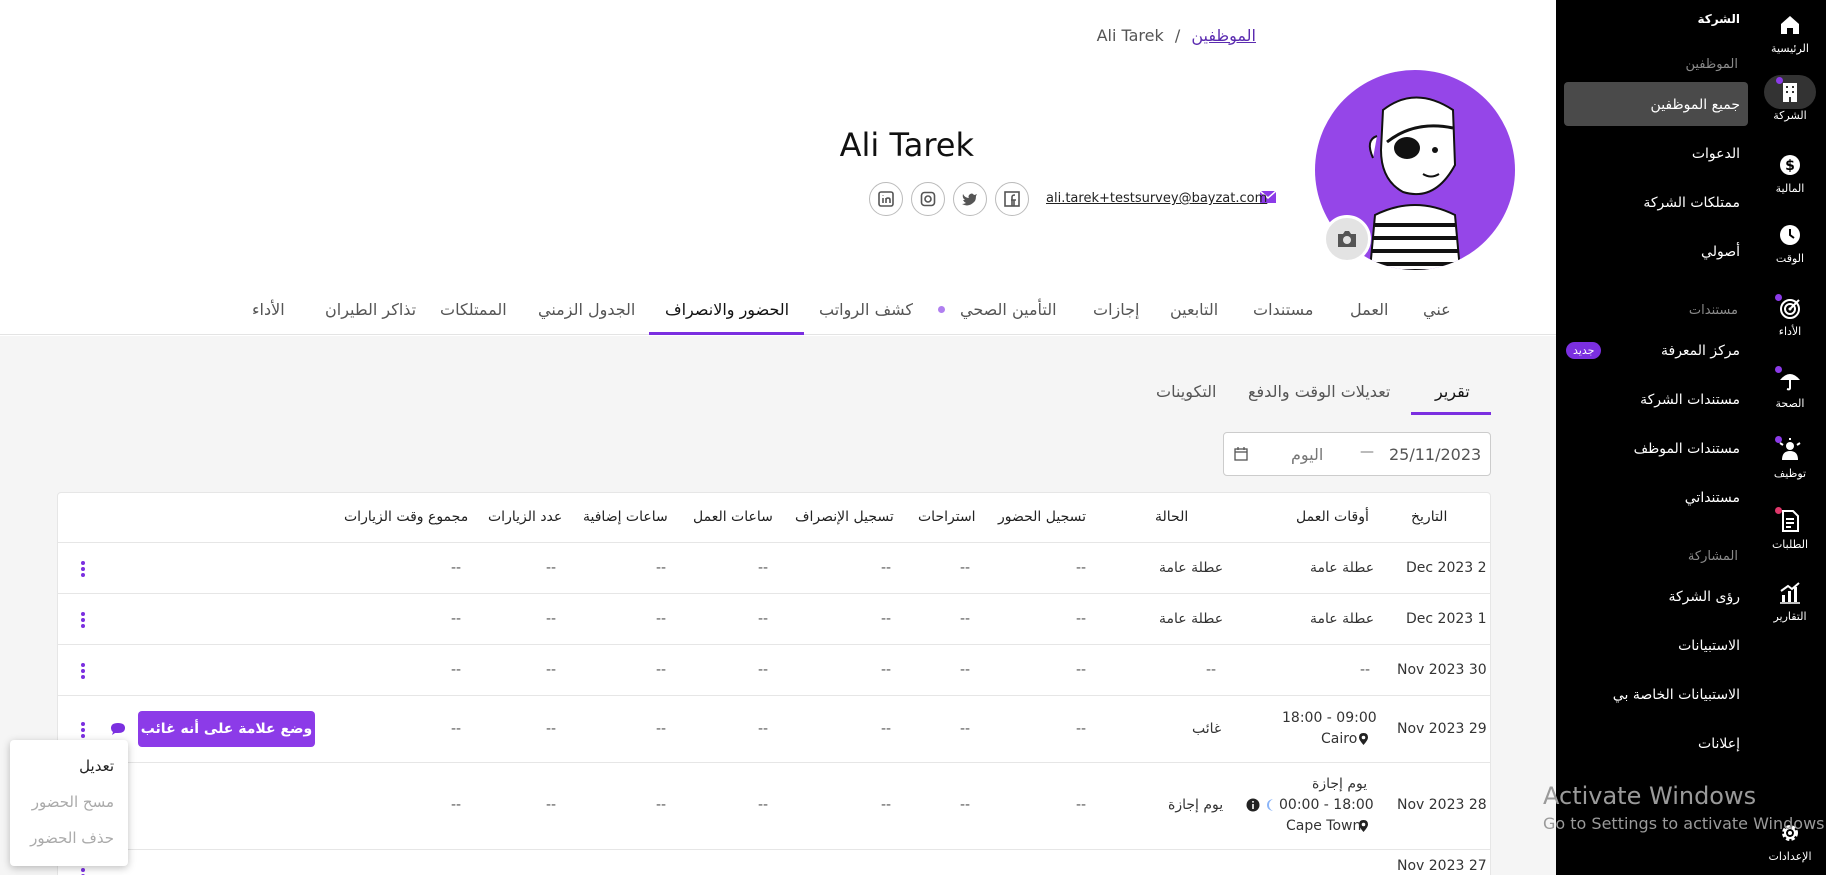 The height and width of the screenshot is (875, 1826). What do you see at coordinates (1778, 439) in the screenshot?
I see `rail-hiring-dot` at bounding box center [1778, 439].